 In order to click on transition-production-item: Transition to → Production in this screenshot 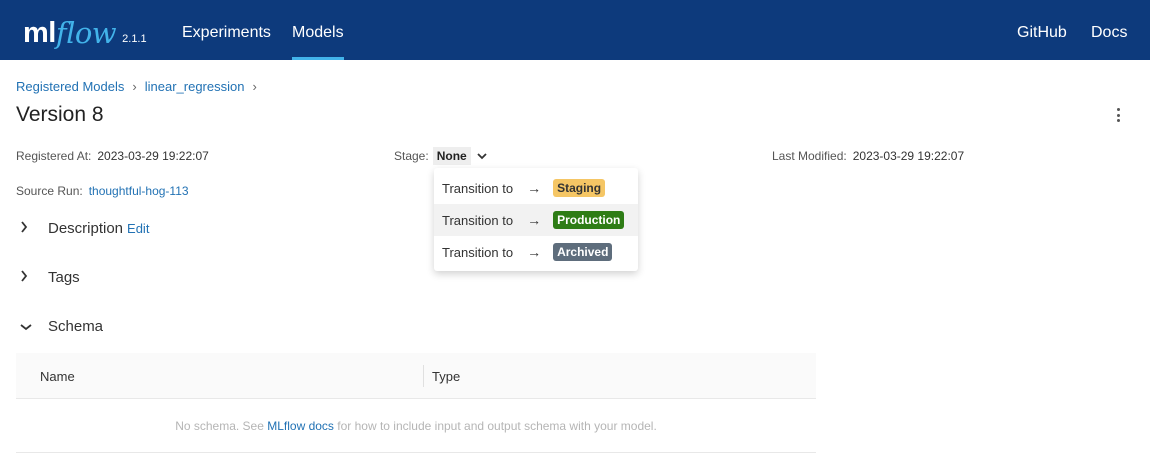, I will do `click(536, 220)`.